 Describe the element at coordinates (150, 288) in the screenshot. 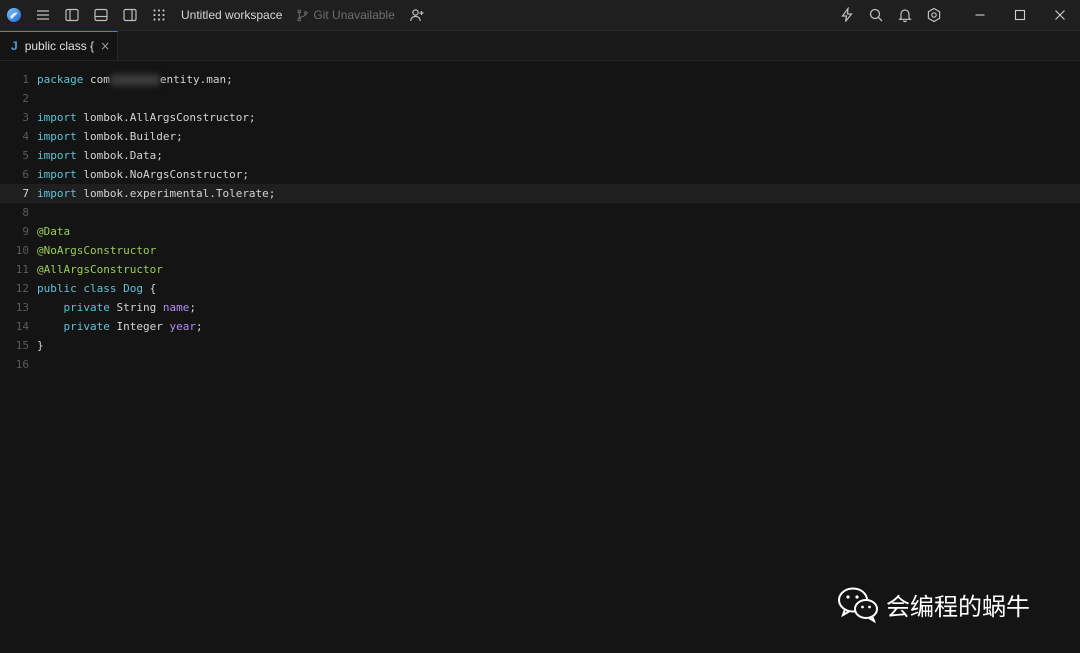

I see `code-token: {` at that location.